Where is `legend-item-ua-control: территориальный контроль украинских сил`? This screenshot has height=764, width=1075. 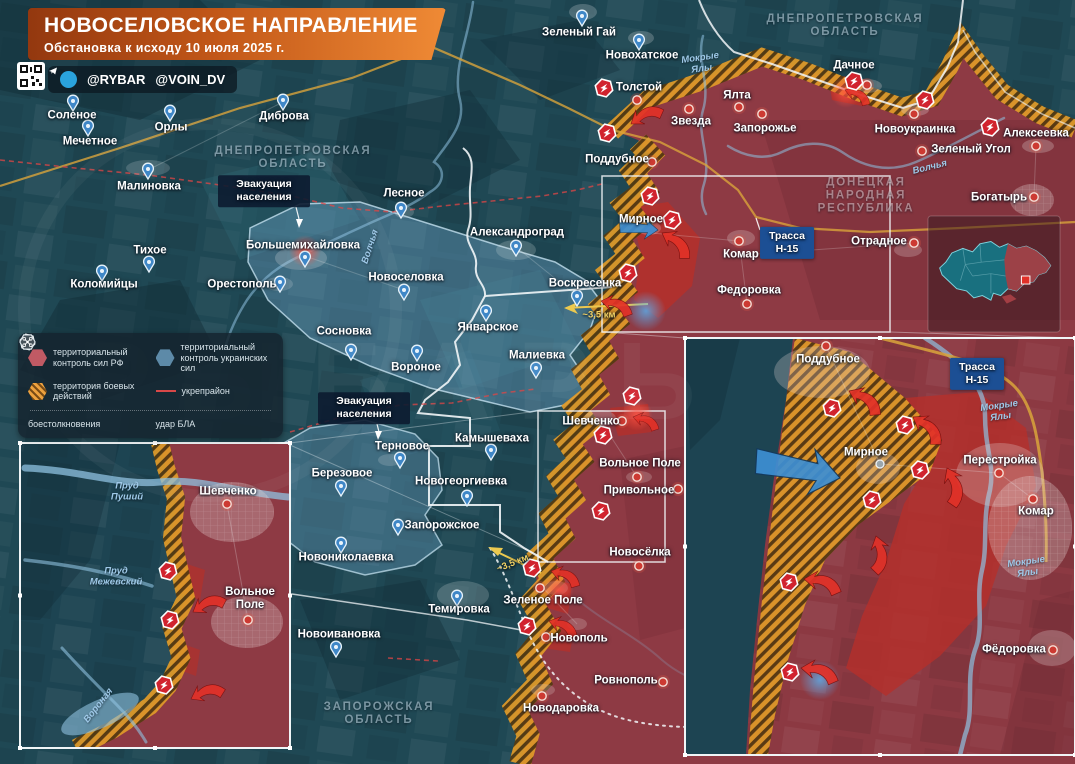
legend-item-ua-control: территориальный контроль украинских сил is located at coordinates (214, 358).